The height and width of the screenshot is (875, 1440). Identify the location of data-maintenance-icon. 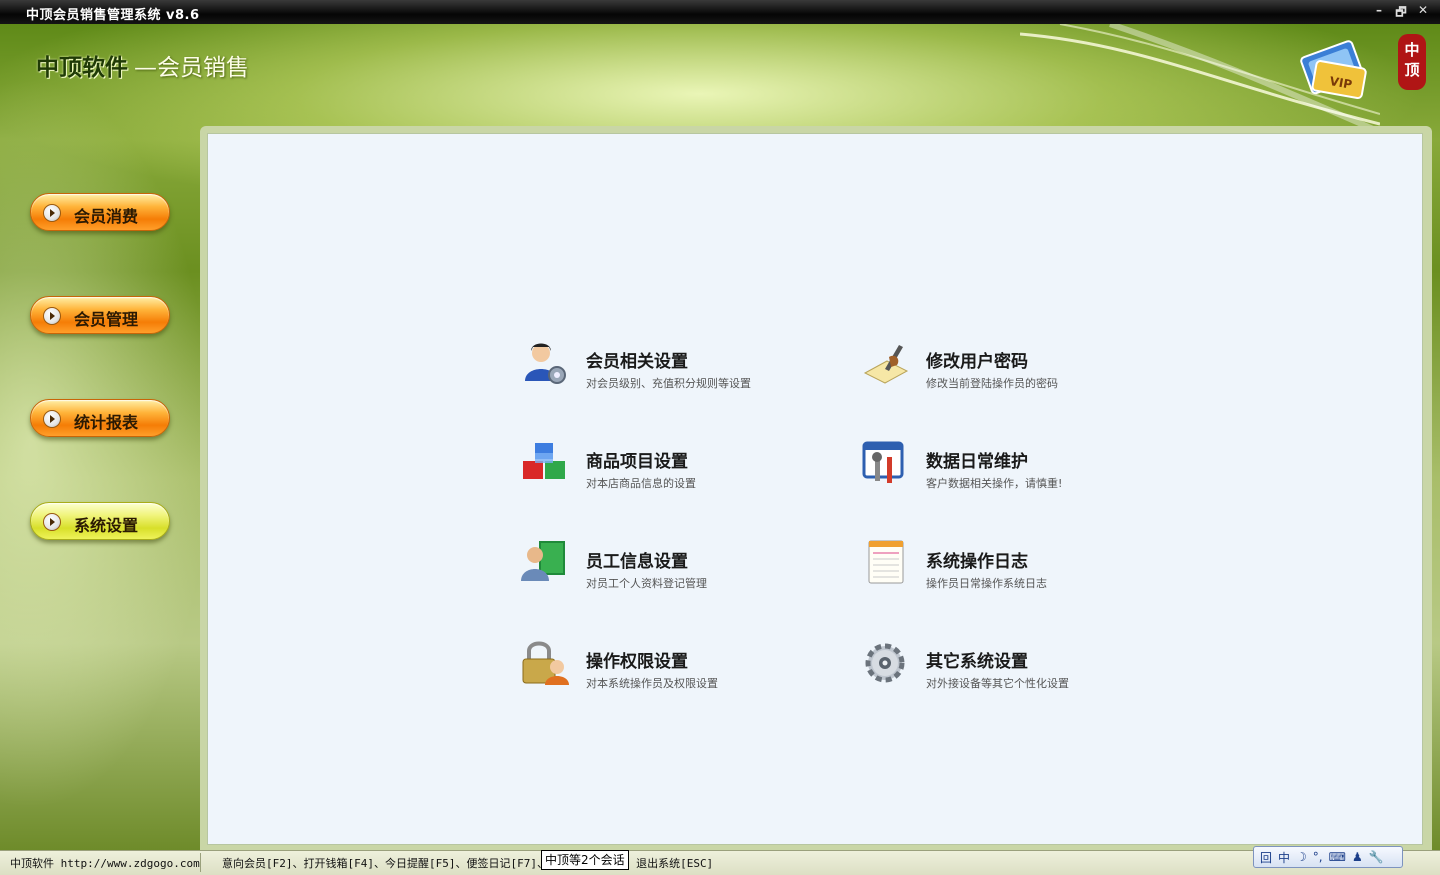
(883, 462).